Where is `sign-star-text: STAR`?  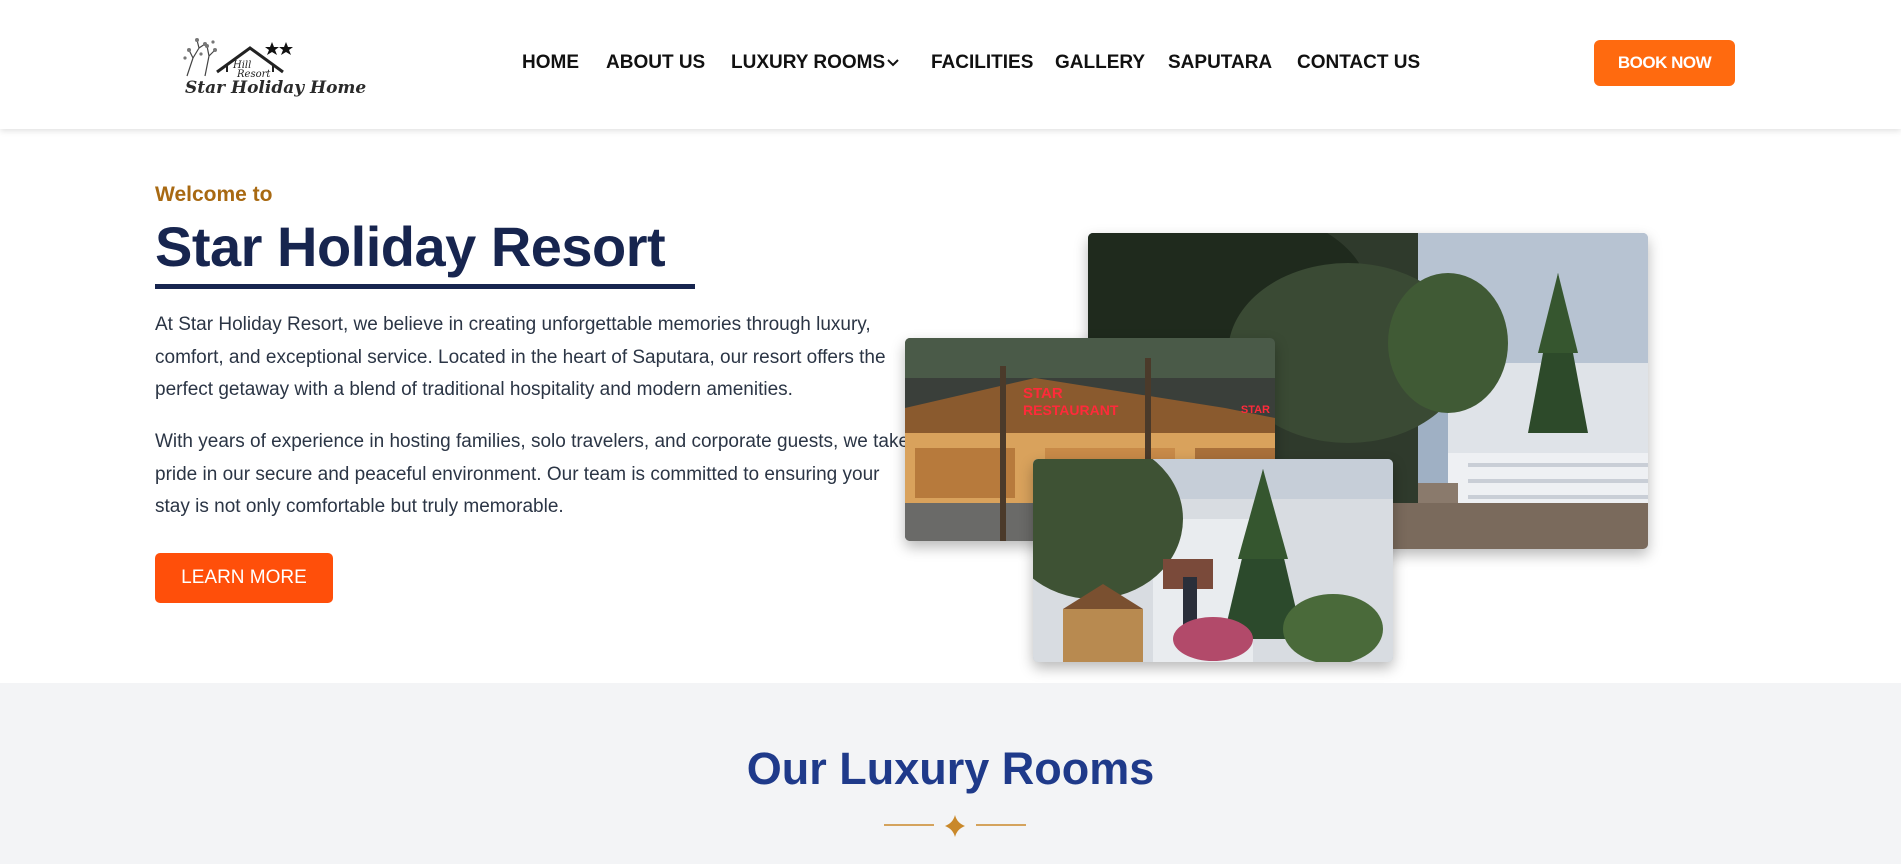
sign-star-text: STAR is located at coordinates (1043, 393).